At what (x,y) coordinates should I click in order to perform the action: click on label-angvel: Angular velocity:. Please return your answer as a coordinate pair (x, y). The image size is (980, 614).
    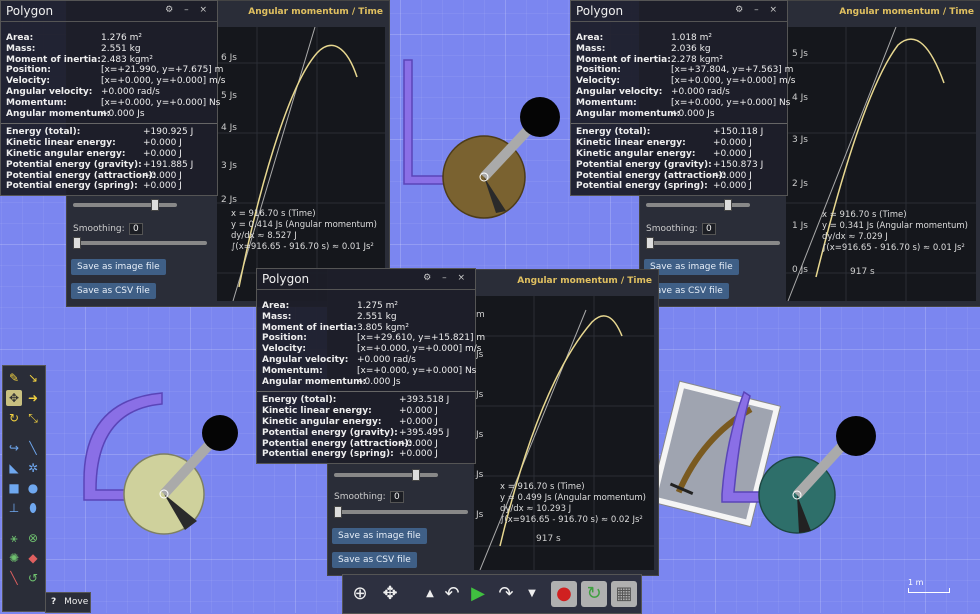
    Looking at the image, I should click on (619, 91).